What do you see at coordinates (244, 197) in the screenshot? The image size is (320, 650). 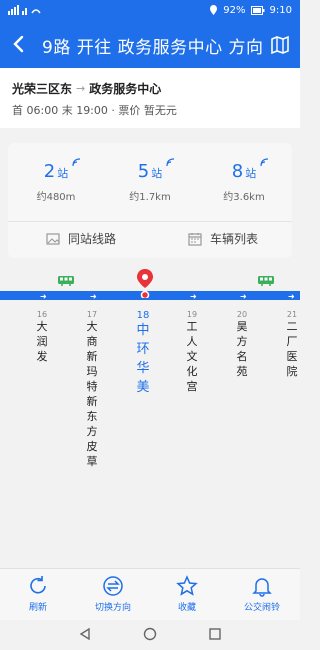 I see `arrival-distance: 约3.6km` at bounding box center [244, 197].